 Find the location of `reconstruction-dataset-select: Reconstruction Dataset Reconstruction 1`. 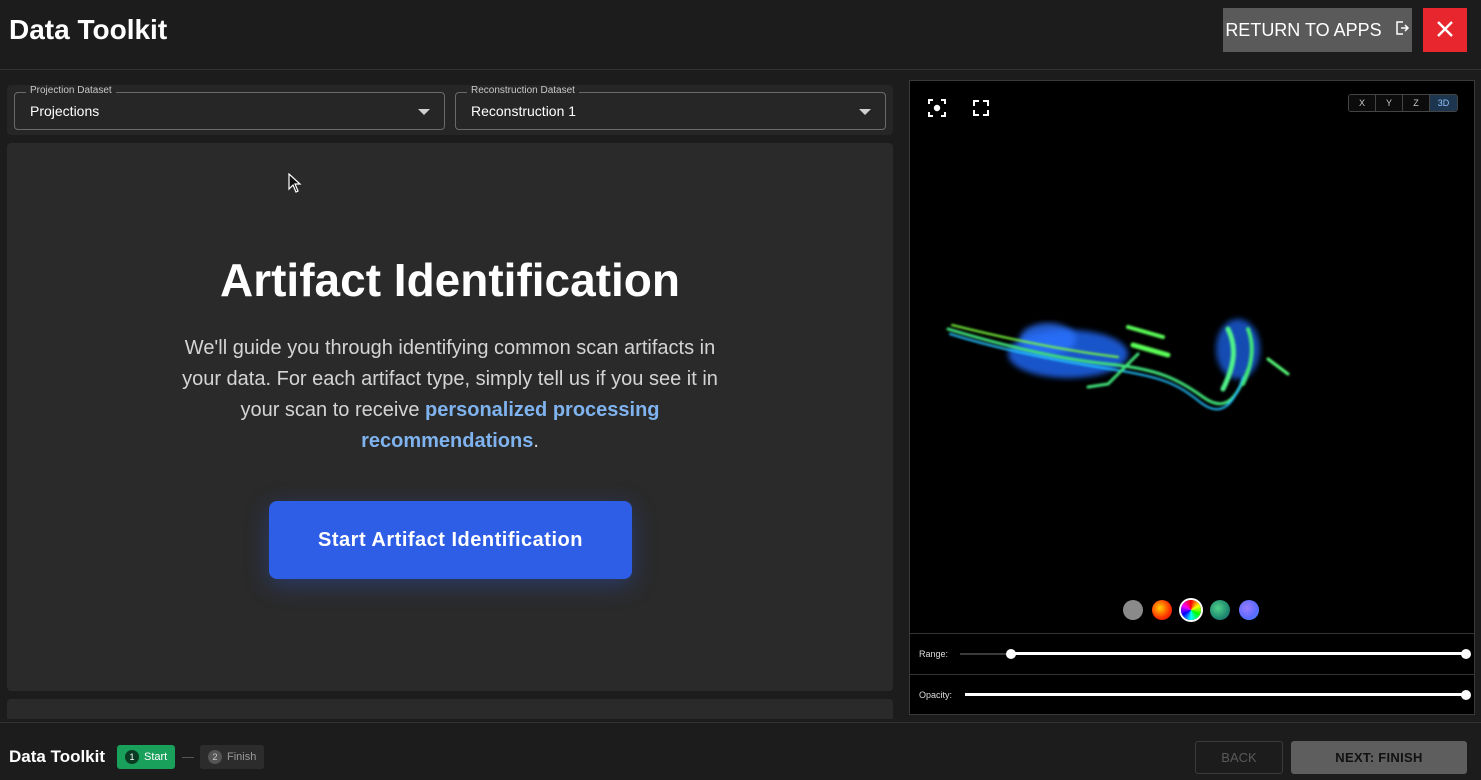

reconstruction-dataset-select: Reconstruction Dataset Reconstruction 1 is located at coordinates (670, 107).